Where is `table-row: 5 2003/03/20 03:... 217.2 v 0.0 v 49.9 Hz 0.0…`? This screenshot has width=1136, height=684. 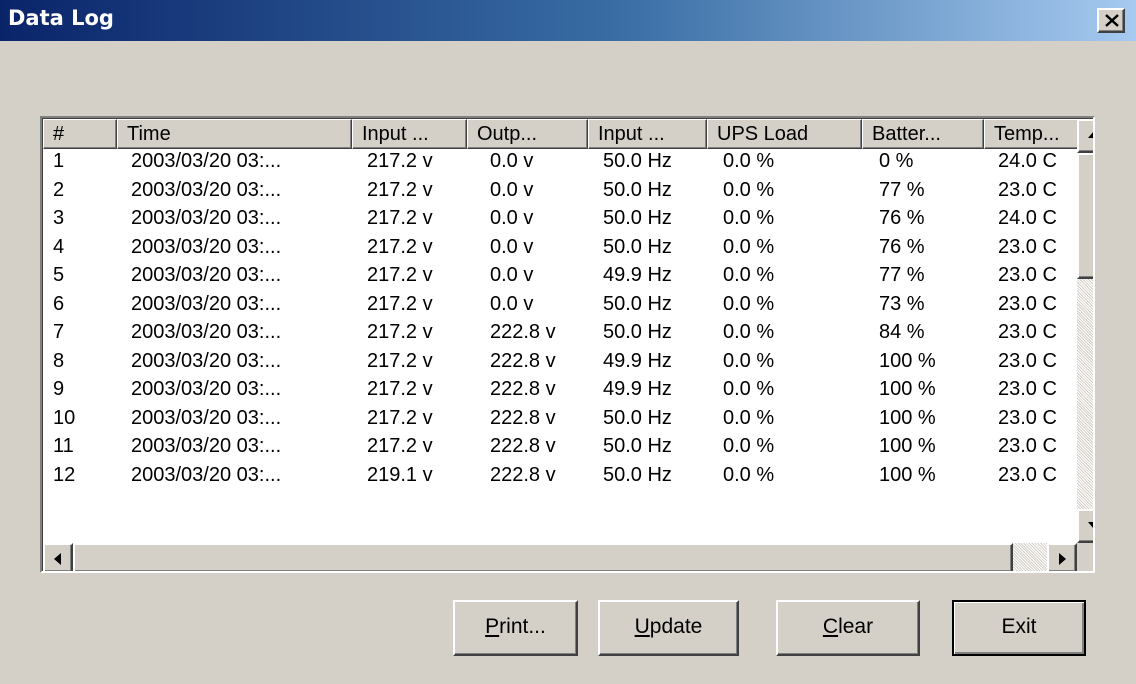 table-row: 5 2003/03/20 03:... 217.2 v 0.0 v 49.9 Hz 0.0… is located at coordinates (559, 277).